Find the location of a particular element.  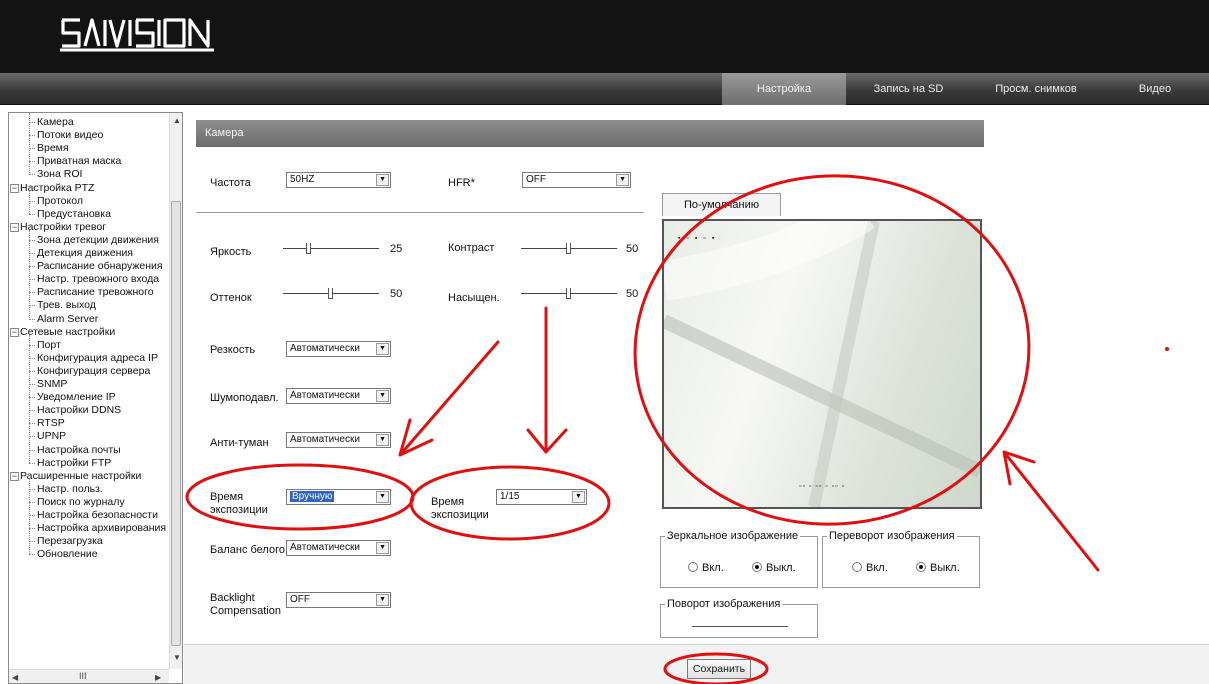

sidebar-item: Alarm Server is located at coordinates (63, 319).